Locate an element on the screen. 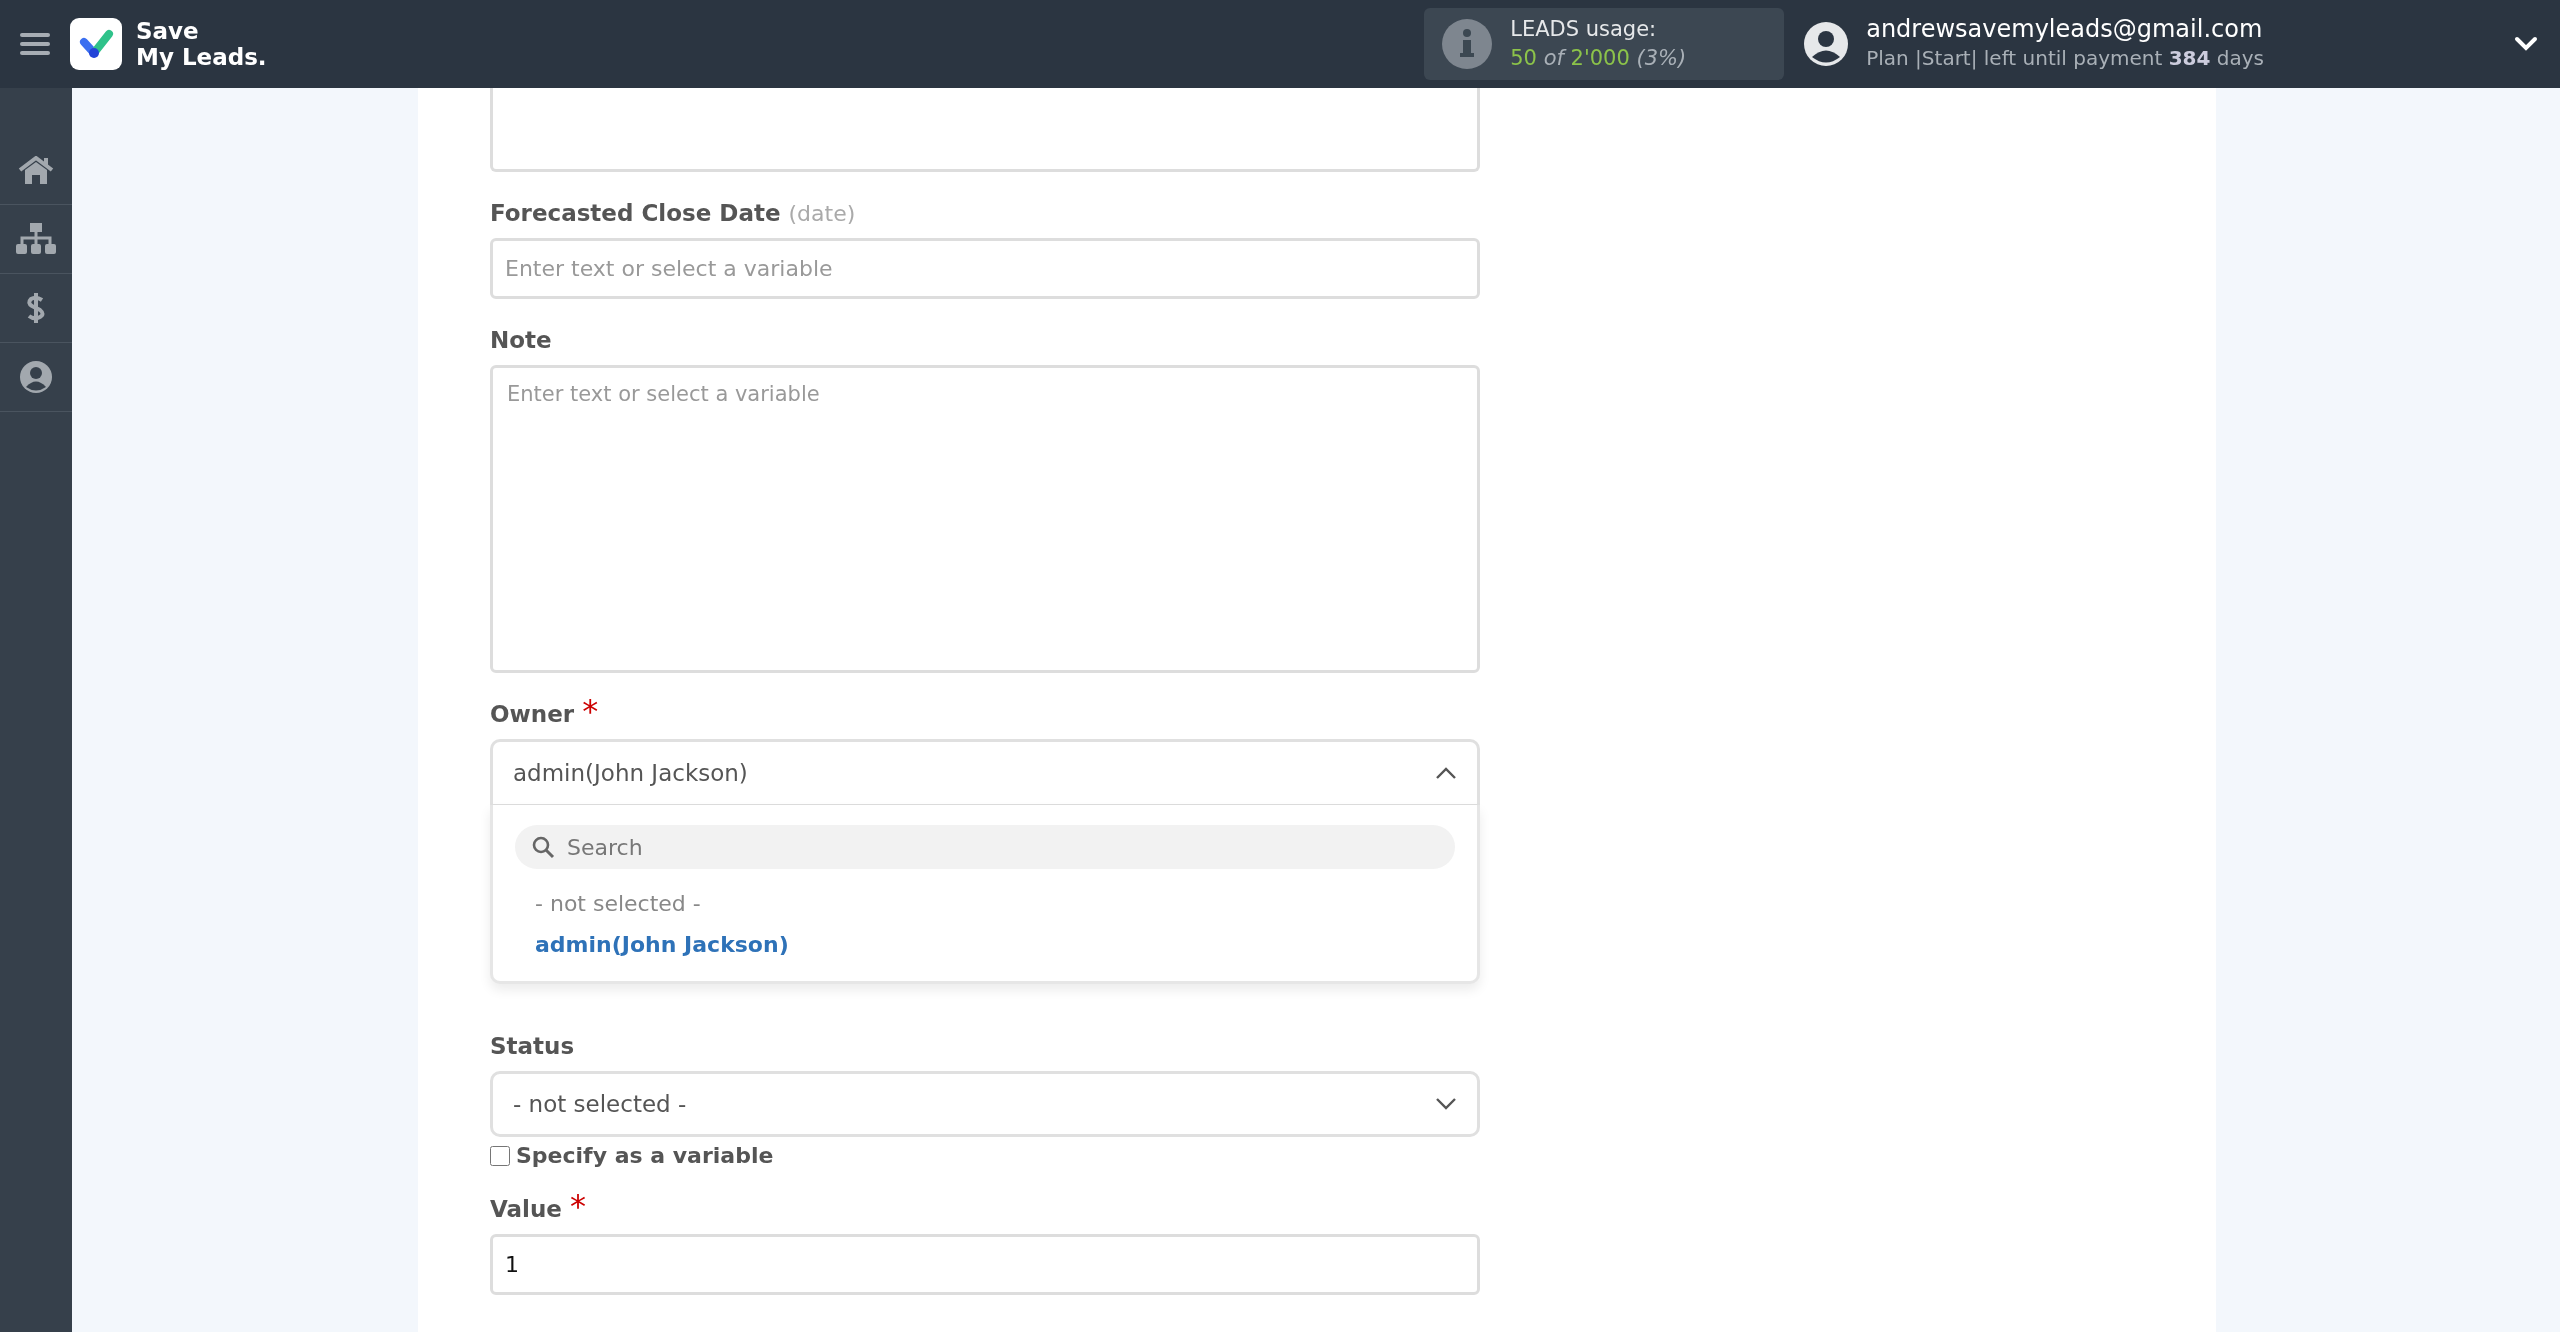  checkbox-label: Specify as a variable is located at coordinates (645, 1155).